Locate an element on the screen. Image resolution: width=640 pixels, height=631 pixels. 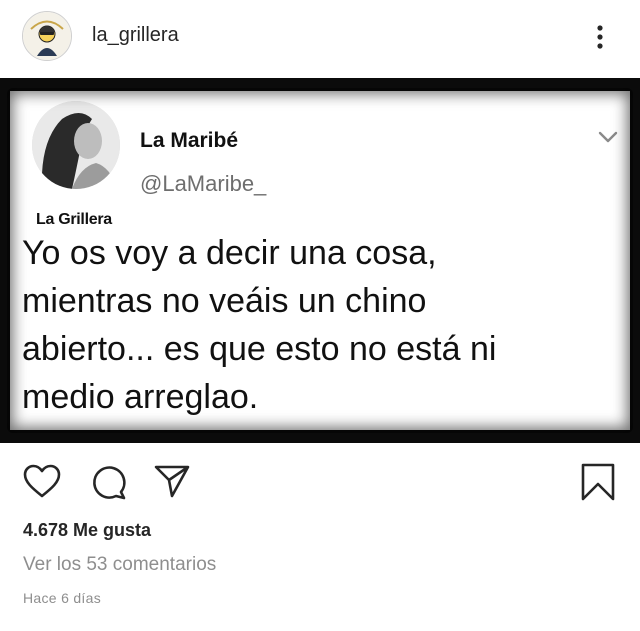
bookmark-icon is located at coordinates (598, 482).